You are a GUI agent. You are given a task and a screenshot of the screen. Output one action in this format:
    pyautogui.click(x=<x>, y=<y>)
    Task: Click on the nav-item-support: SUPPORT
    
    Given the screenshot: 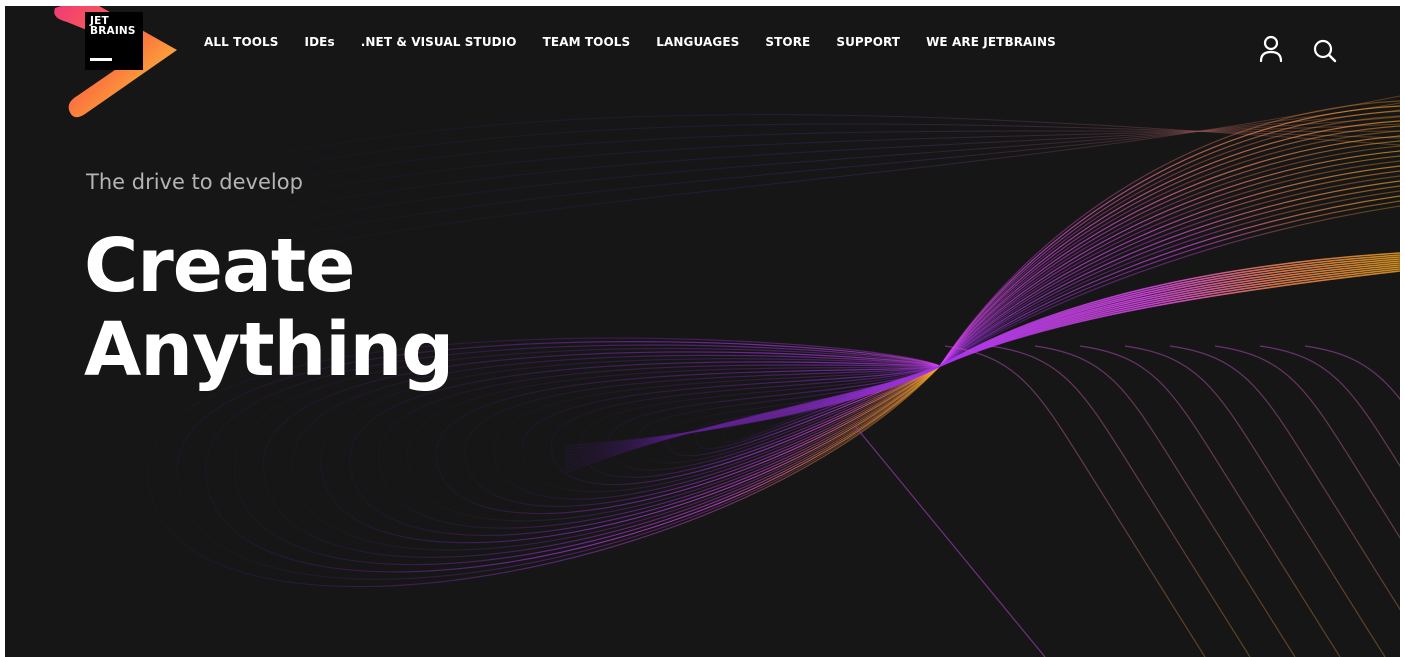 What is the action you would take?
    pyautogui.click(x=868, y=42)
    